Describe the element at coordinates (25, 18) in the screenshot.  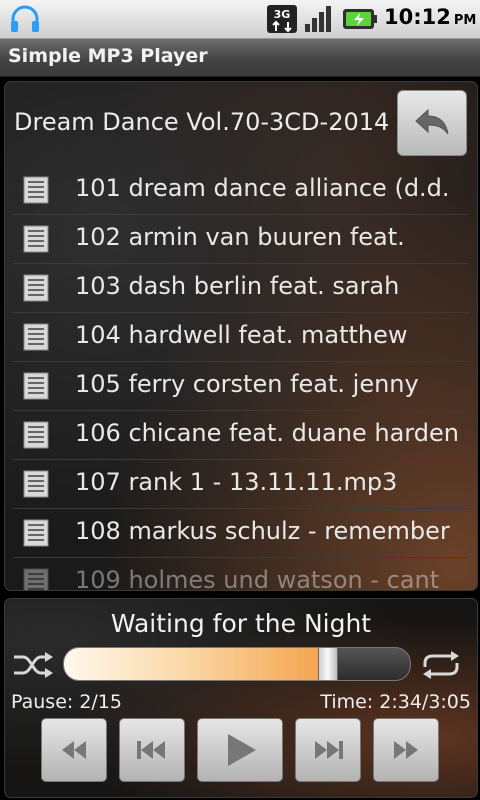
I see `headphones-icon` at that location.